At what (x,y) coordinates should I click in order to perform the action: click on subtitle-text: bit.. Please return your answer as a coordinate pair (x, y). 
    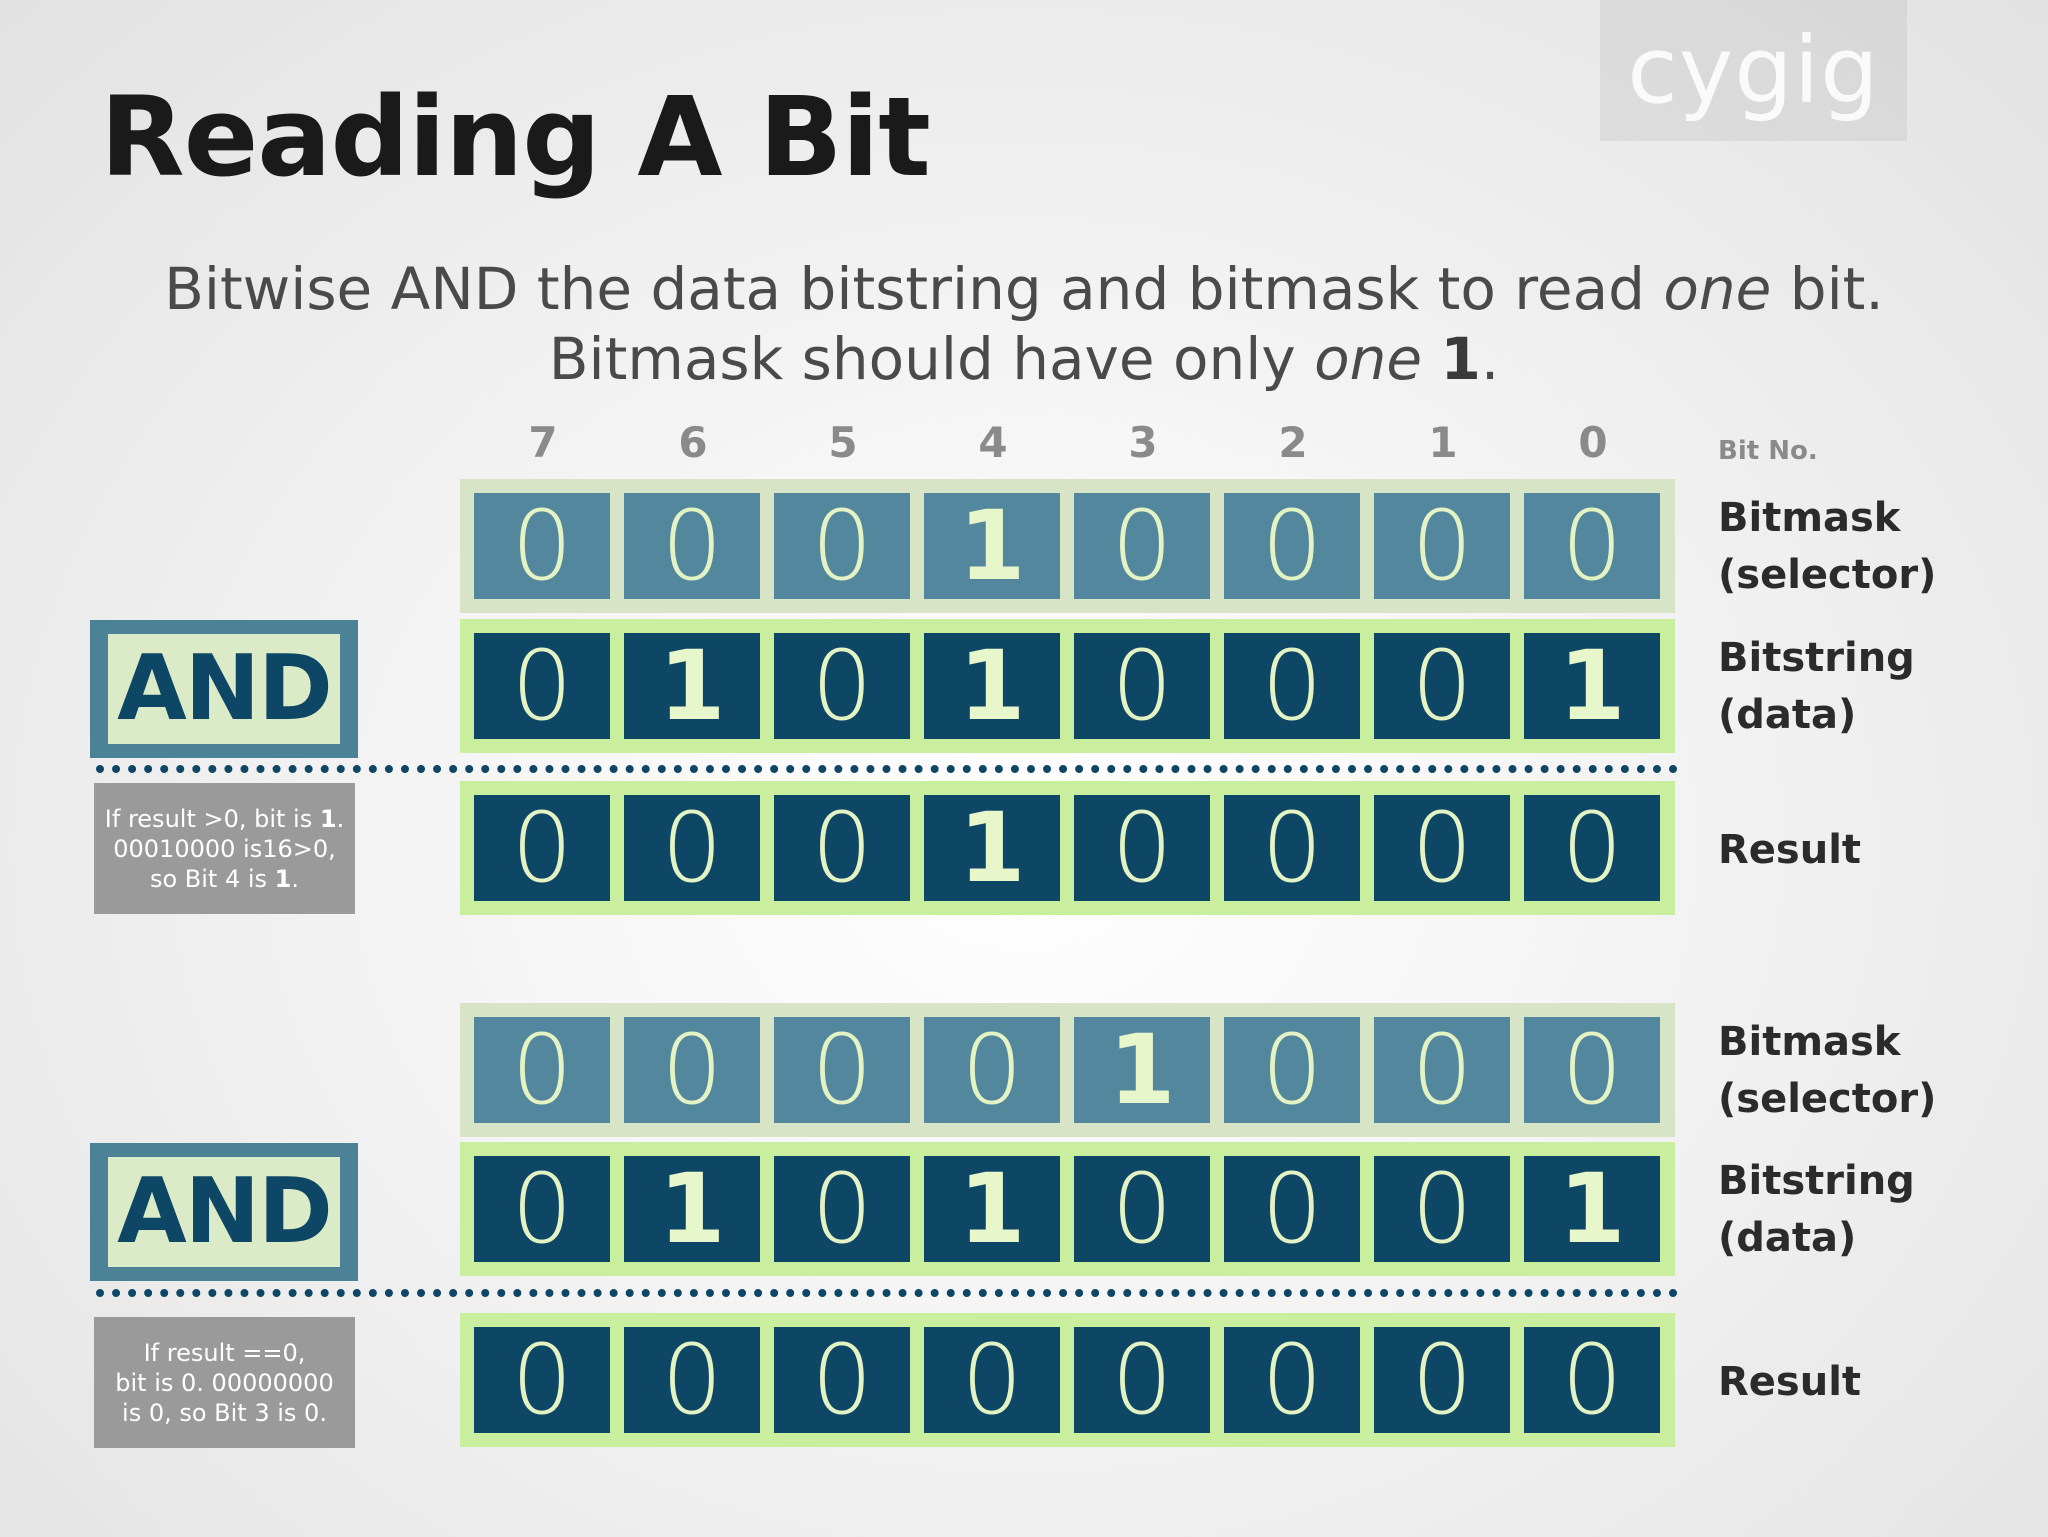
    Looking at the image, I should click on (1827, 289).